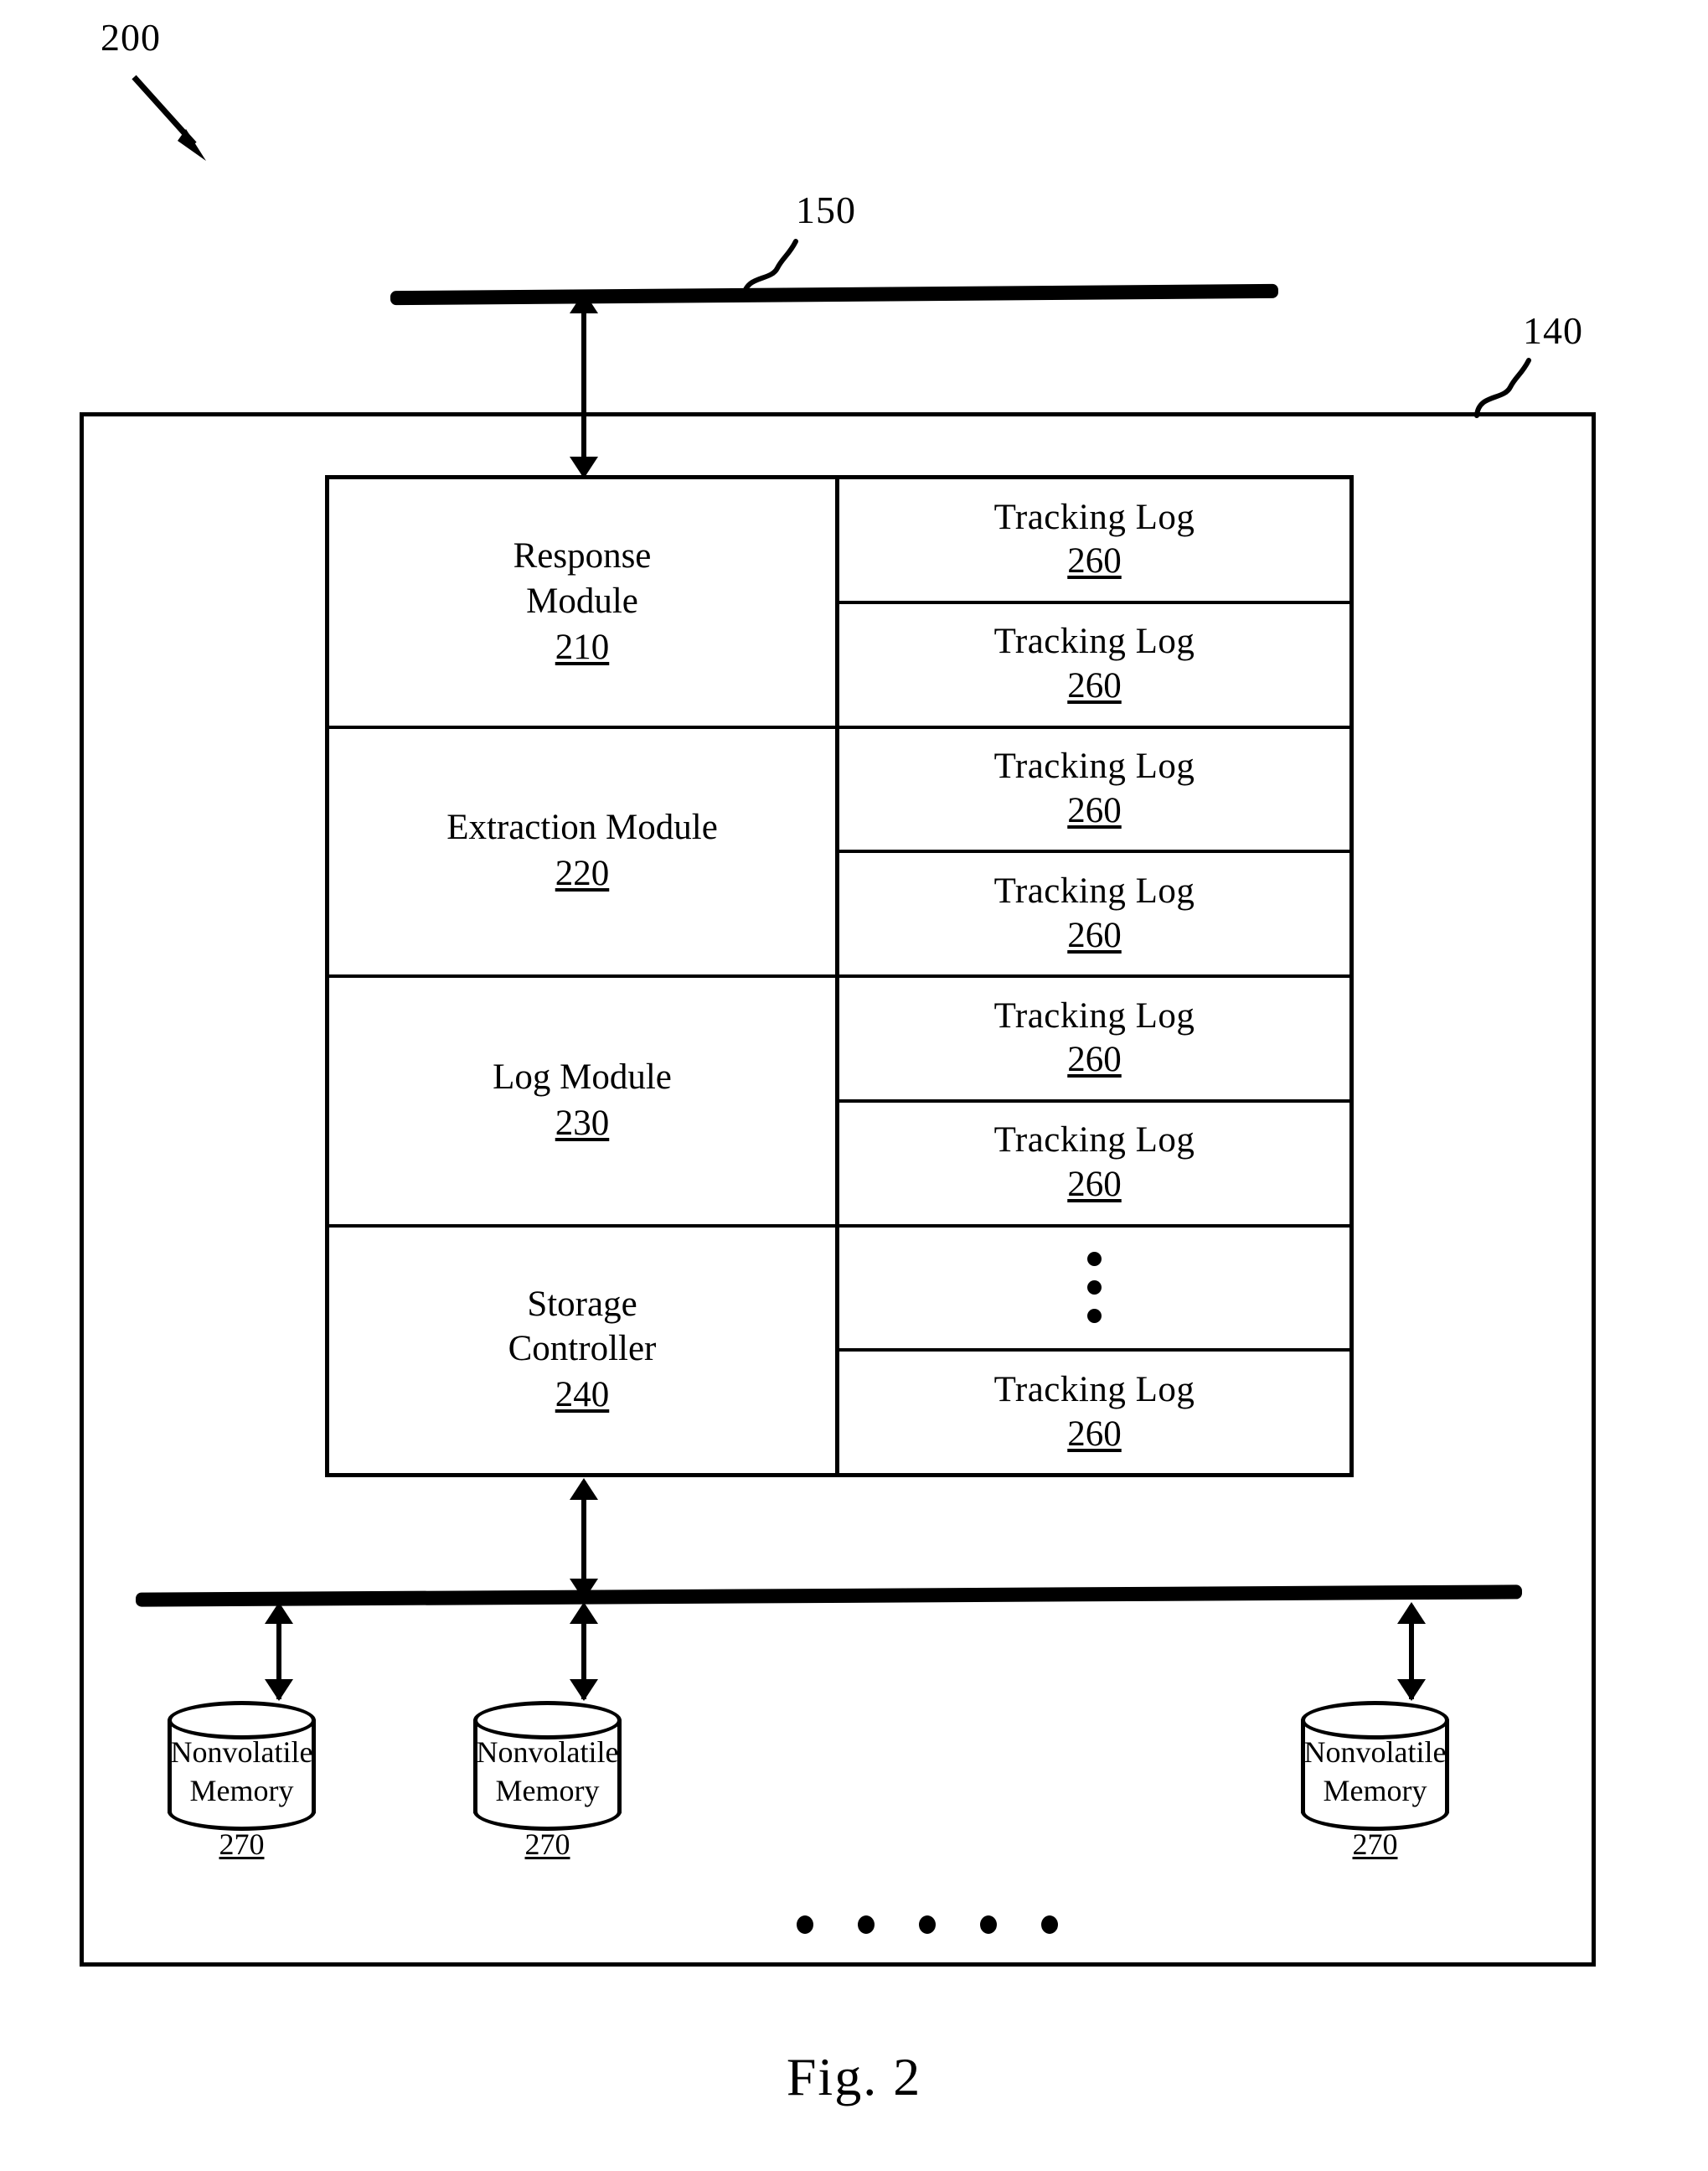  What do you see at coordinates (582, 1326) in the screenshot?
I see `module-title: Storage Controller` at bounding box center [582, 1326].